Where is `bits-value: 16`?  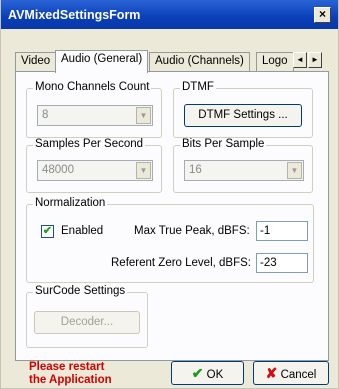 bits-value: 16 is located at coordinates (195, 170).